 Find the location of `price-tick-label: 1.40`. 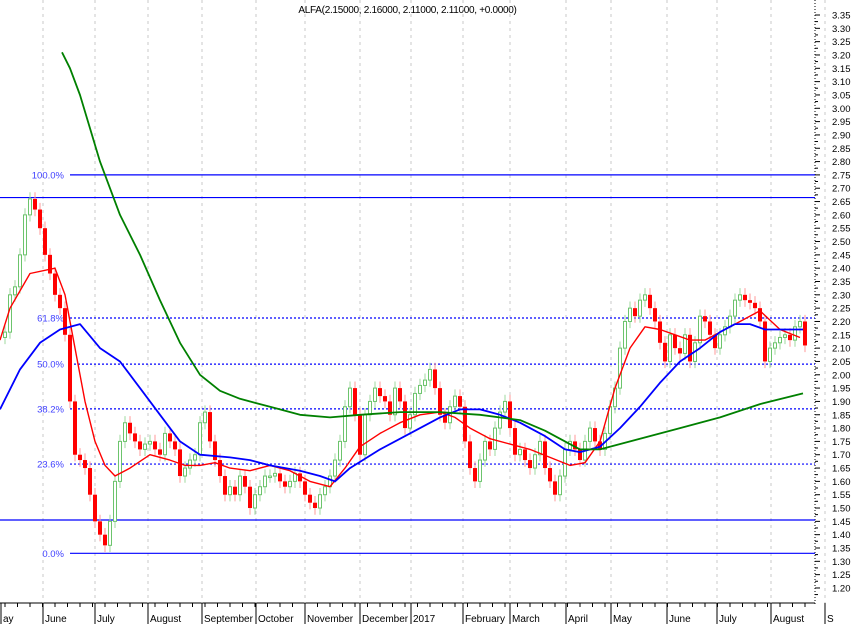

price-tick-label: 1.40 is located at coordinates (841, 535).